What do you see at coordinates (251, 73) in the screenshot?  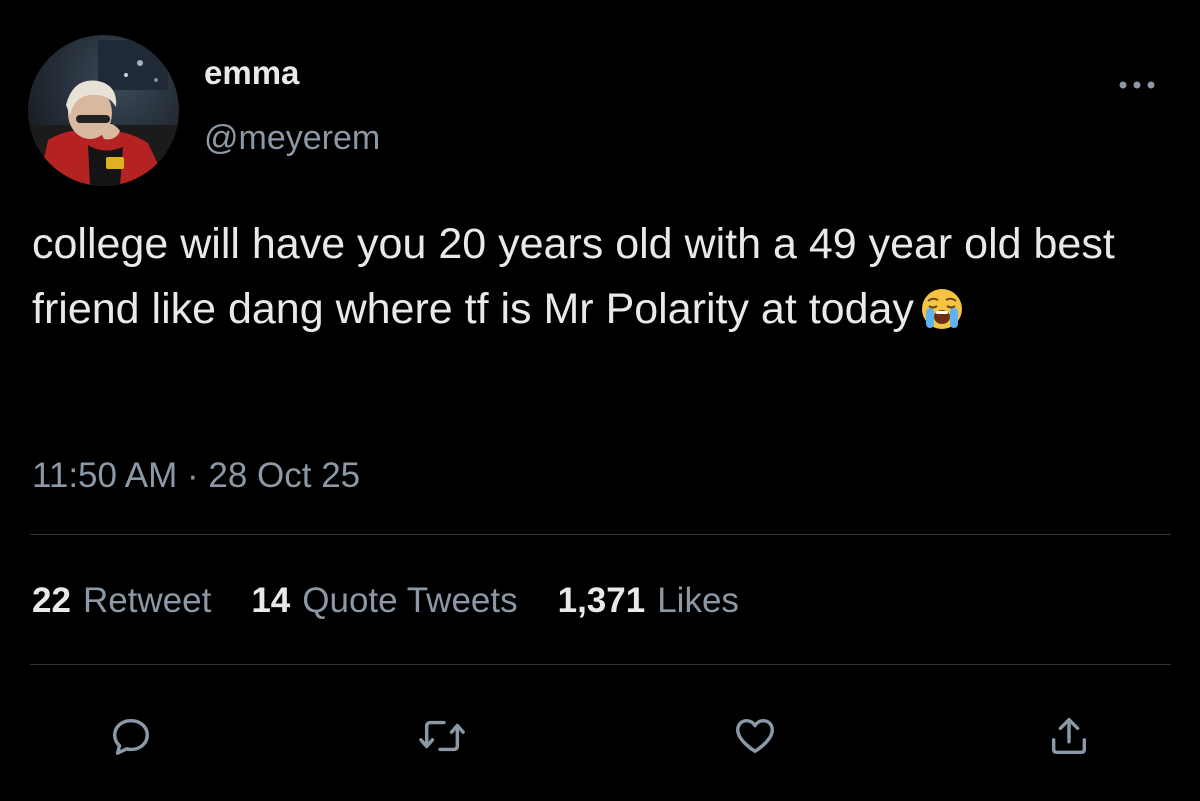 I see `display-name: emma` at bounding box center [251, 73].